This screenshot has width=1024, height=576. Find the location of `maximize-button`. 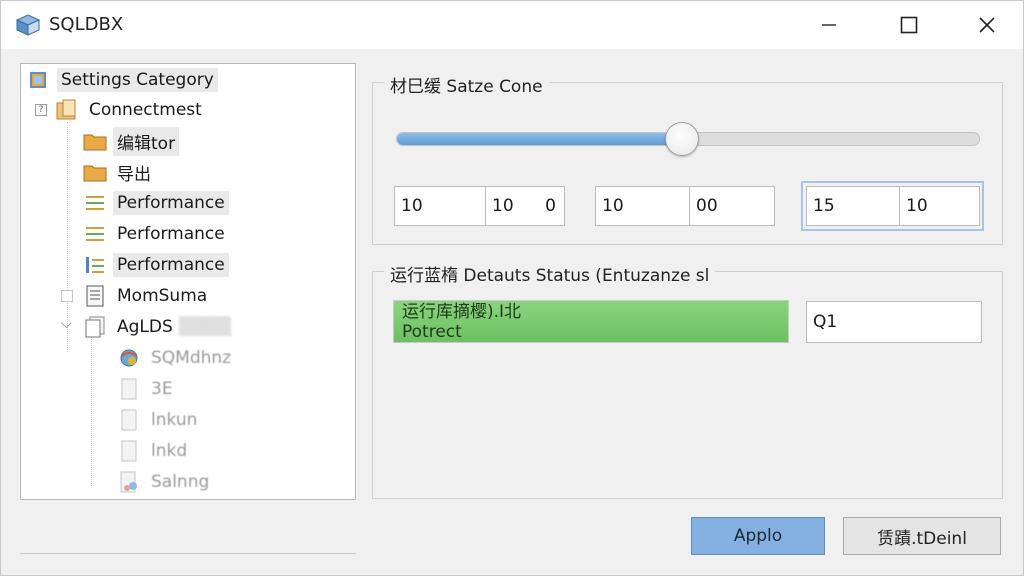

maximize-button is located at coordinates (909, 25).